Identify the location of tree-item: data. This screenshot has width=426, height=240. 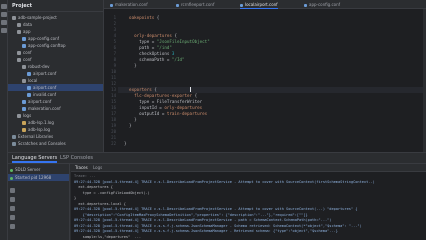
(55, 24).